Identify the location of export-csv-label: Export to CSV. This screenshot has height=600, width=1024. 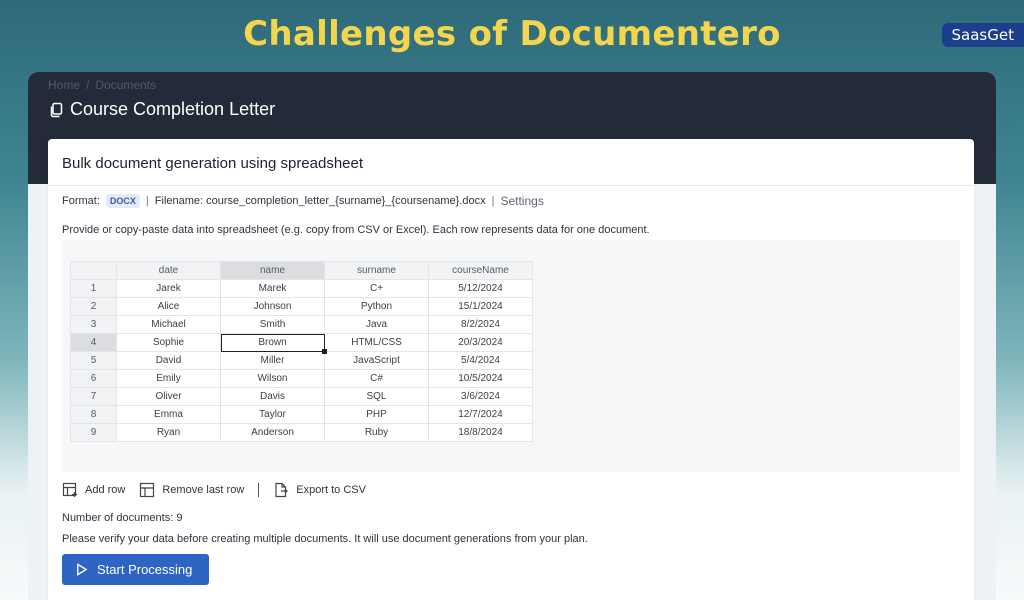
(331, 490).